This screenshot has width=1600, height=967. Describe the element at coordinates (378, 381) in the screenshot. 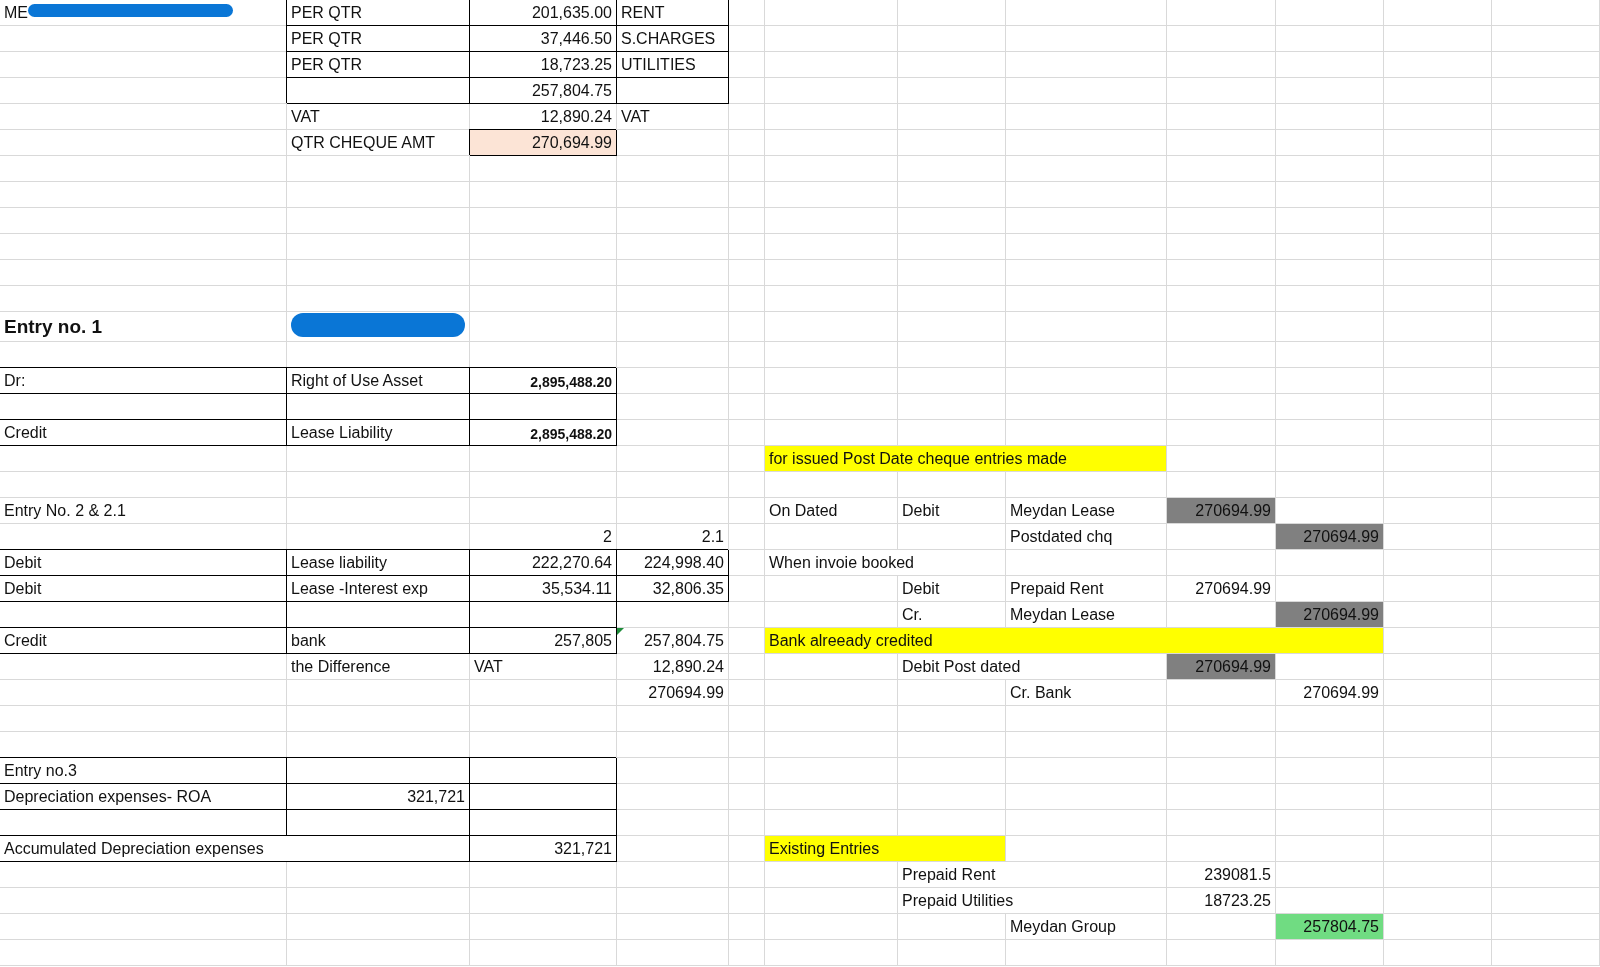

I see `table-cell: Right of Use Asset` at that location.